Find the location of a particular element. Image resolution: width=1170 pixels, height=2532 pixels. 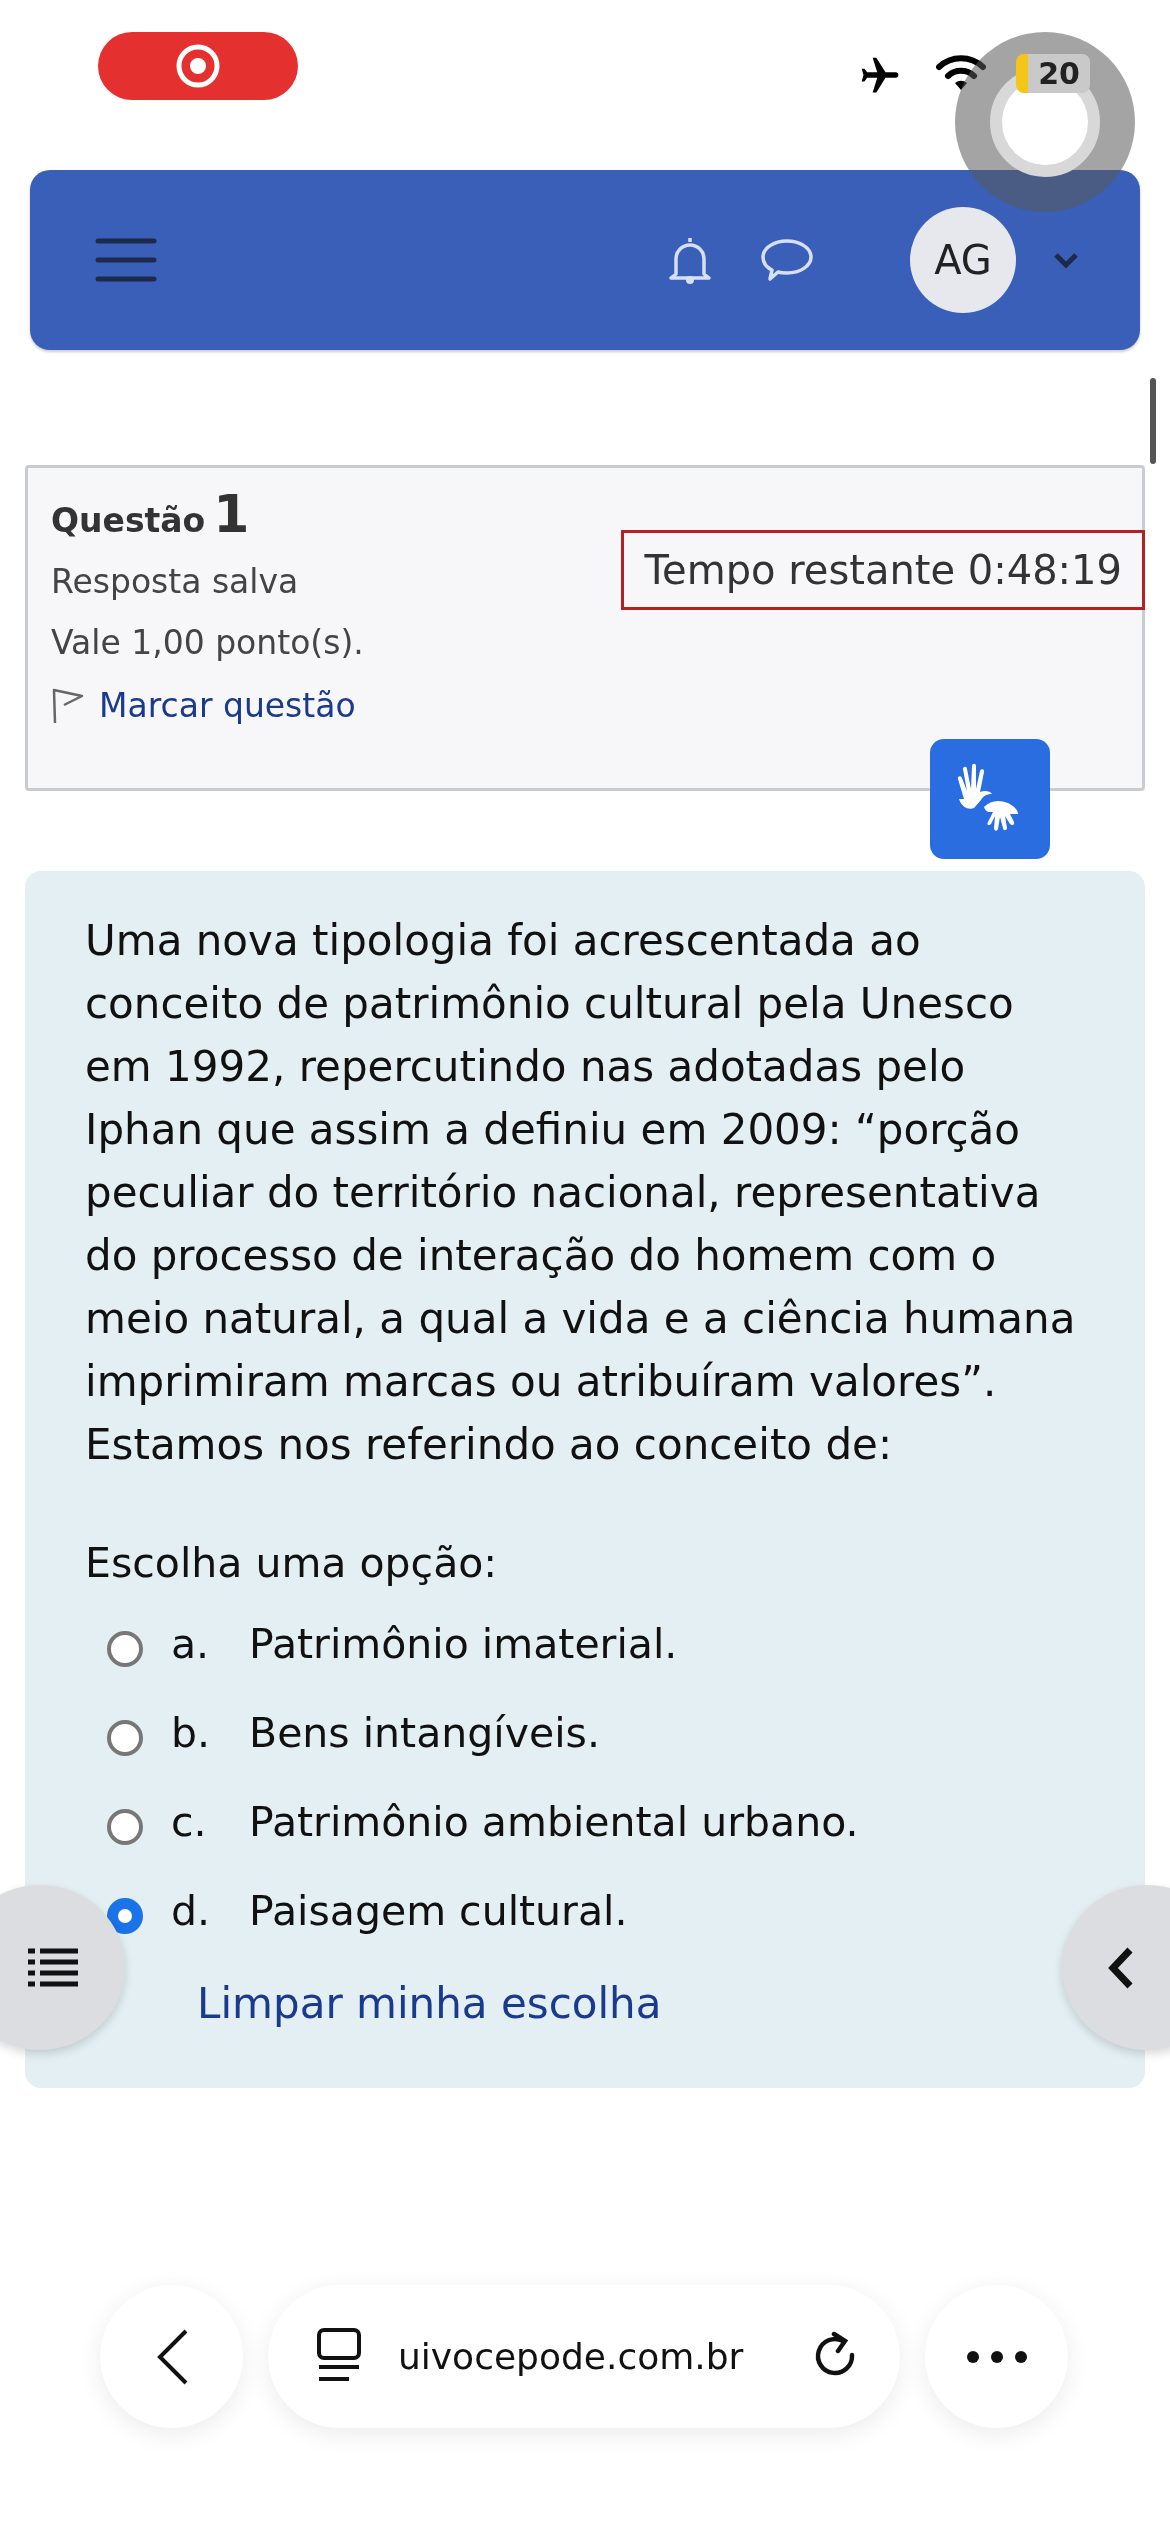

chevron-down-icon is located at coordinates (1066, 260).